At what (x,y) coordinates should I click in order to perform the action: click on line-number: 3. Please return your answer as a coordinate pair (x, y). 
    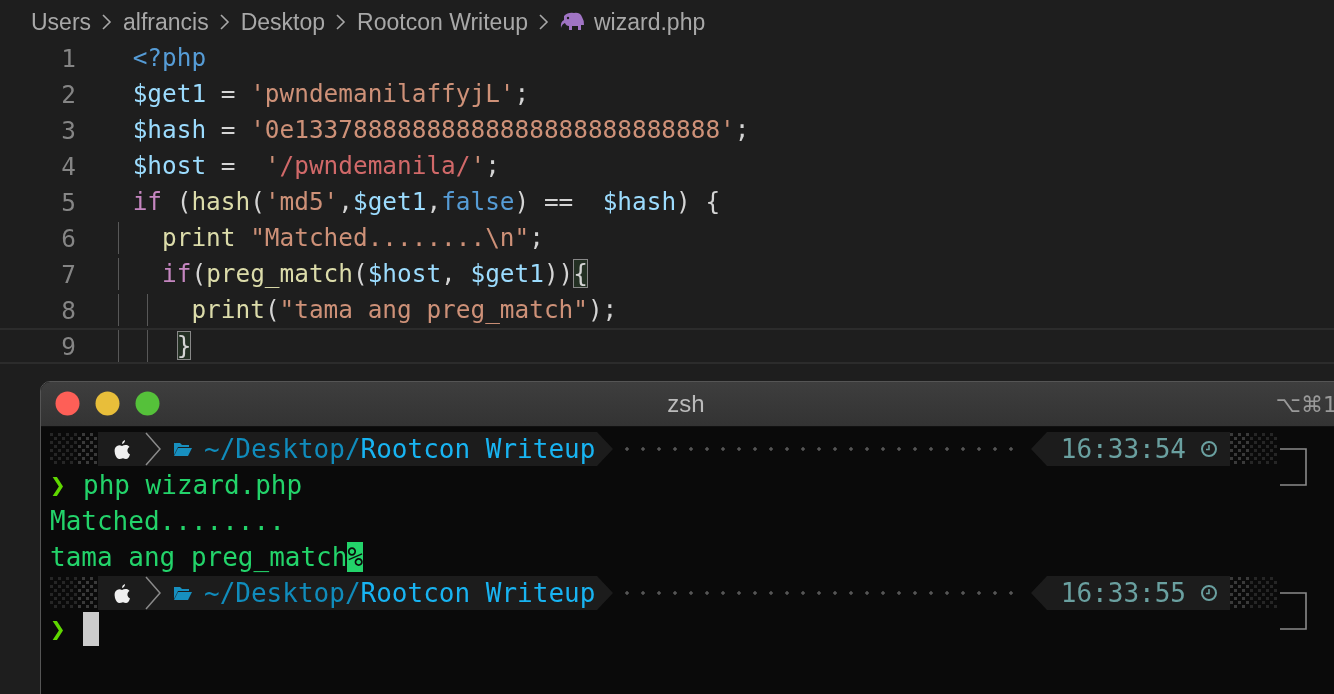
    Looking at the image, I should click on (68, 130).